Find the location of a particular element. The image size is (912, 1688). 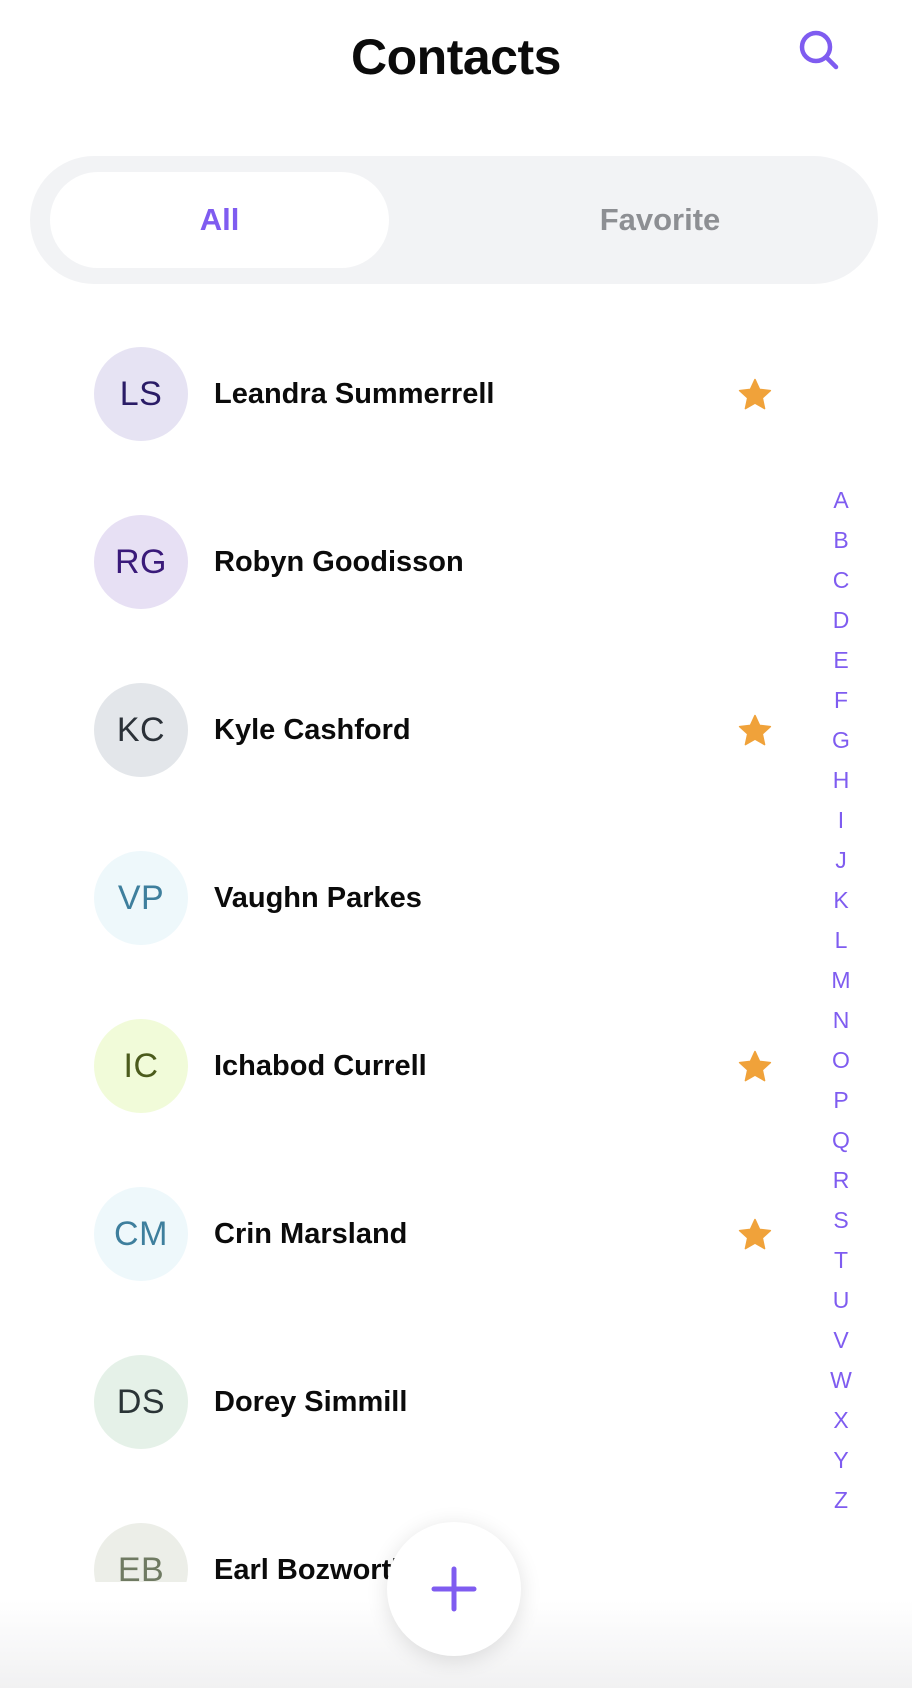

contact-row: LS Leandra Summerrell is located at coordinates (400, 394).